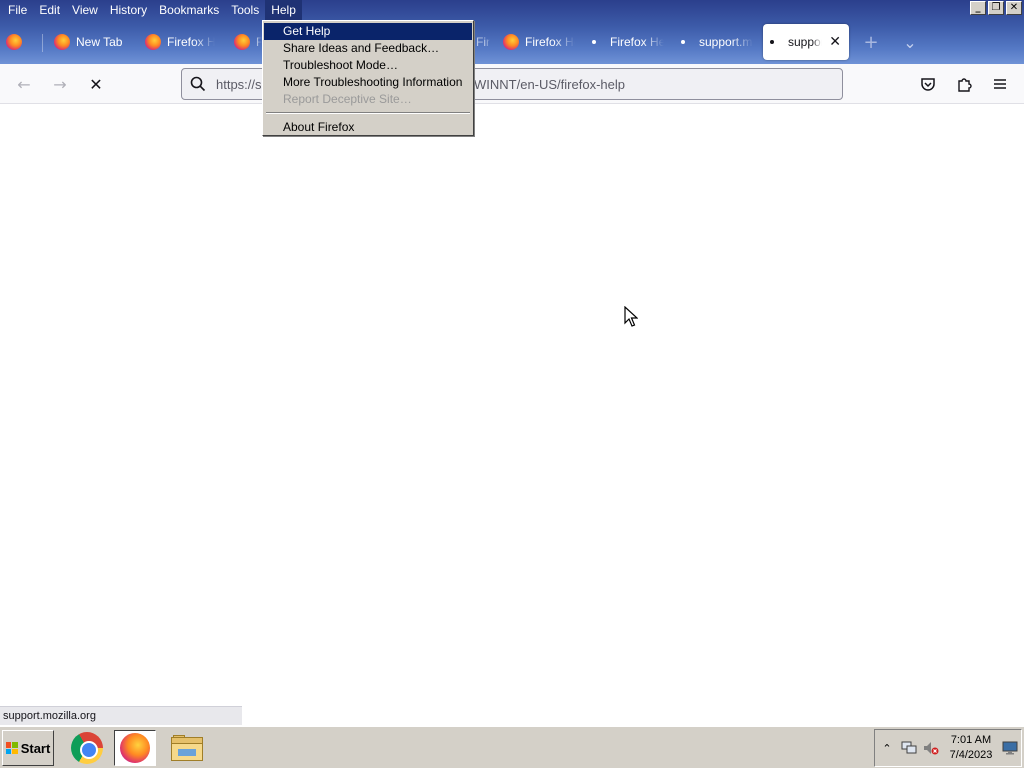 This screenshot has width=1024, height=768. What do you see at coordinates (42, 43) in the screenshot?
I see `tab-separator` at bounding box center [42, 43].